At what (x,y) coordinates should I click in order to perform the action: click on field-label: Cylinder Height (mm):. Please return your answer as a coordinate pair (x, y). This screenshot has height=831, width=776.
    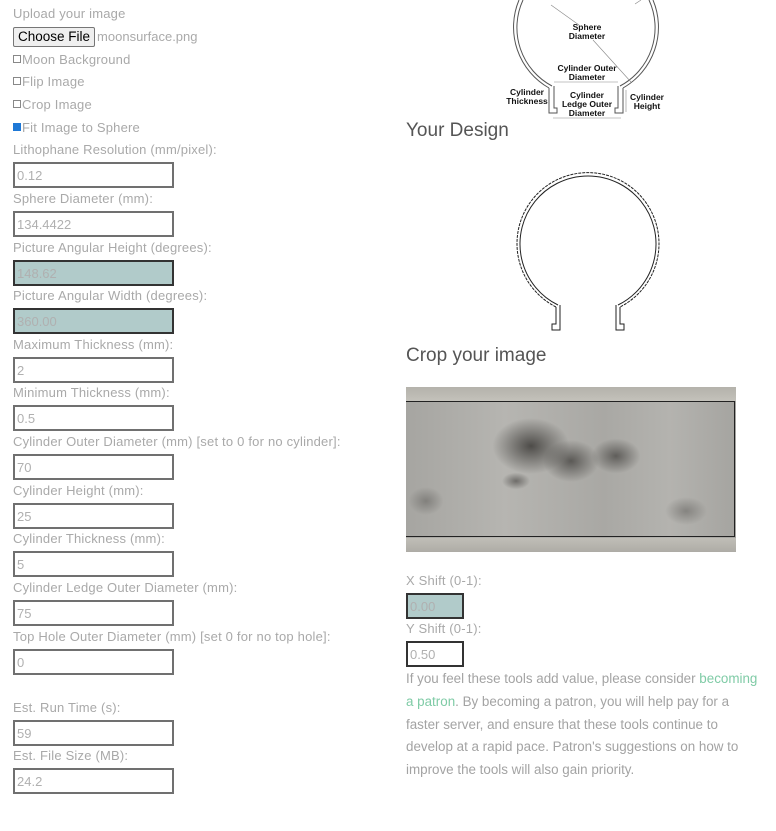
    Looking at the image, I should click on (78, 490).